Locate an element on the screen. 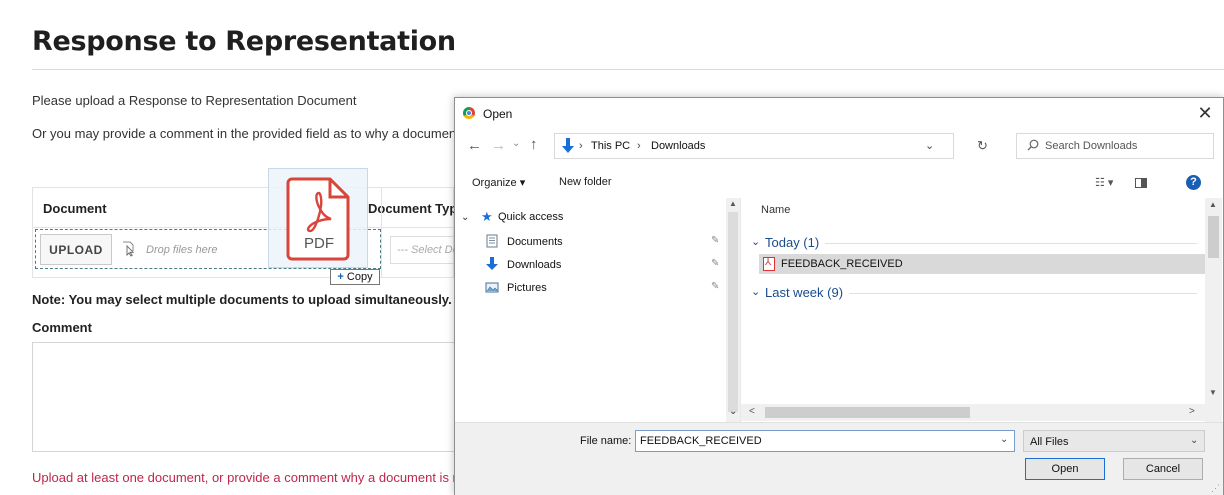 The image size is (1224, 495). navigation-bar: ← → ⌄ ↑ › This PC › Downloads ⌄ ↻ is located at coordinates (839, 146).